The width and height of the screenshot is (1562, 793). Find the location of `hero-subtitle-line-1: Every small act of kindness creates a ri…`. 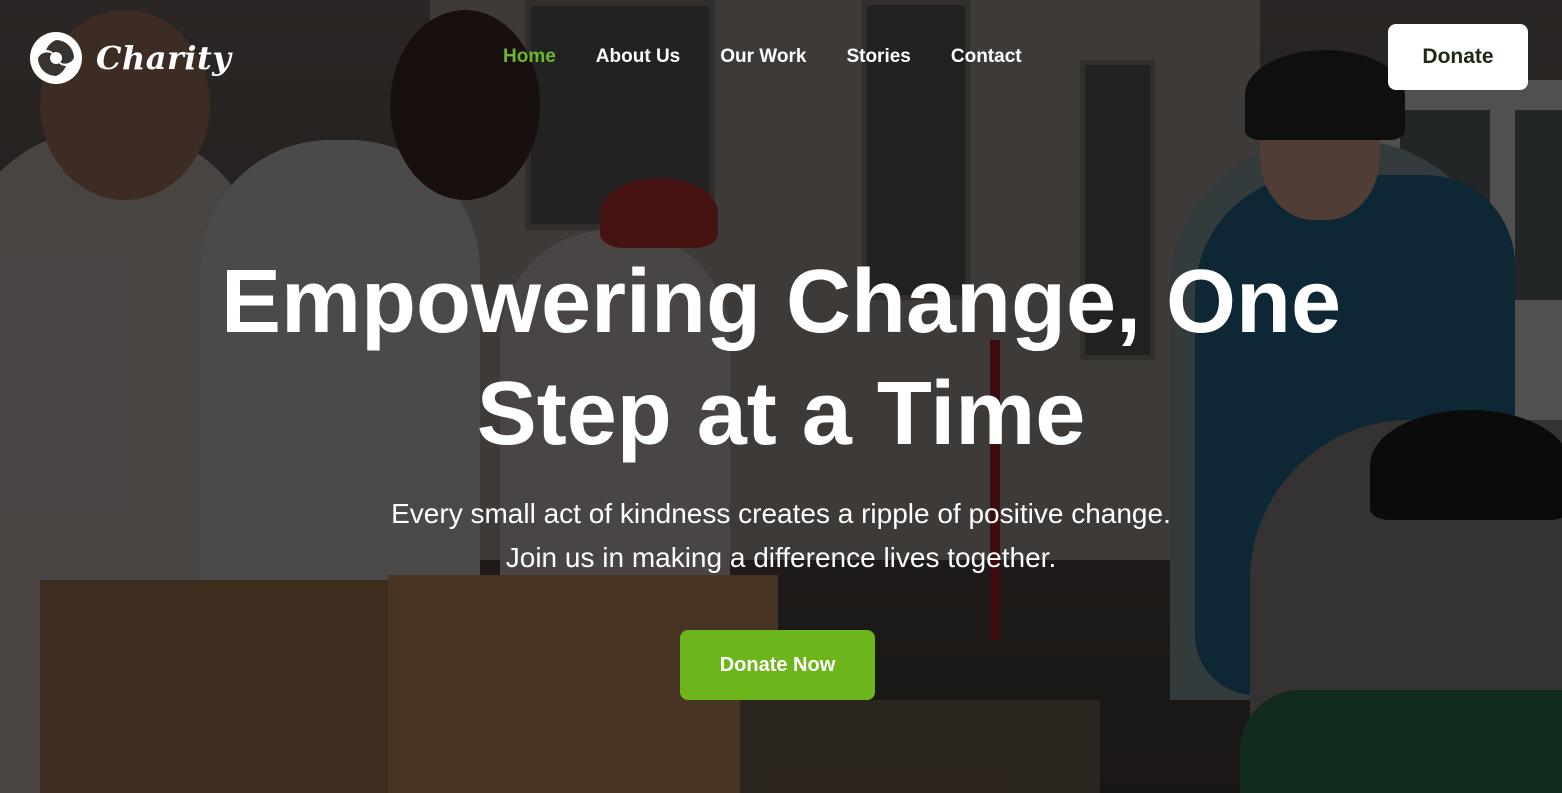

hero-subtitle-line-1: Every small act of kindness creates a ri… is located at coordinates (781, 513).